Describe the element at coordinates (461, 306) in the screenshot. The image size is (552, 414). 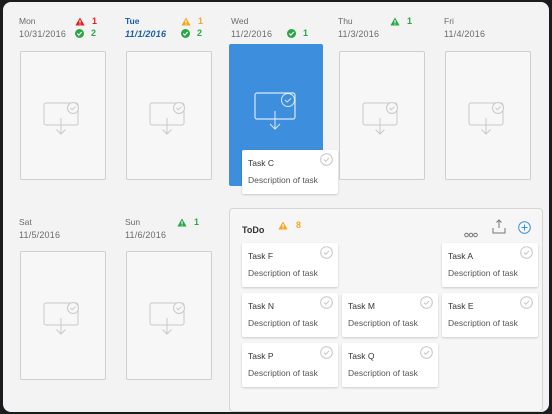
I see `task-title: Task E` at that location.